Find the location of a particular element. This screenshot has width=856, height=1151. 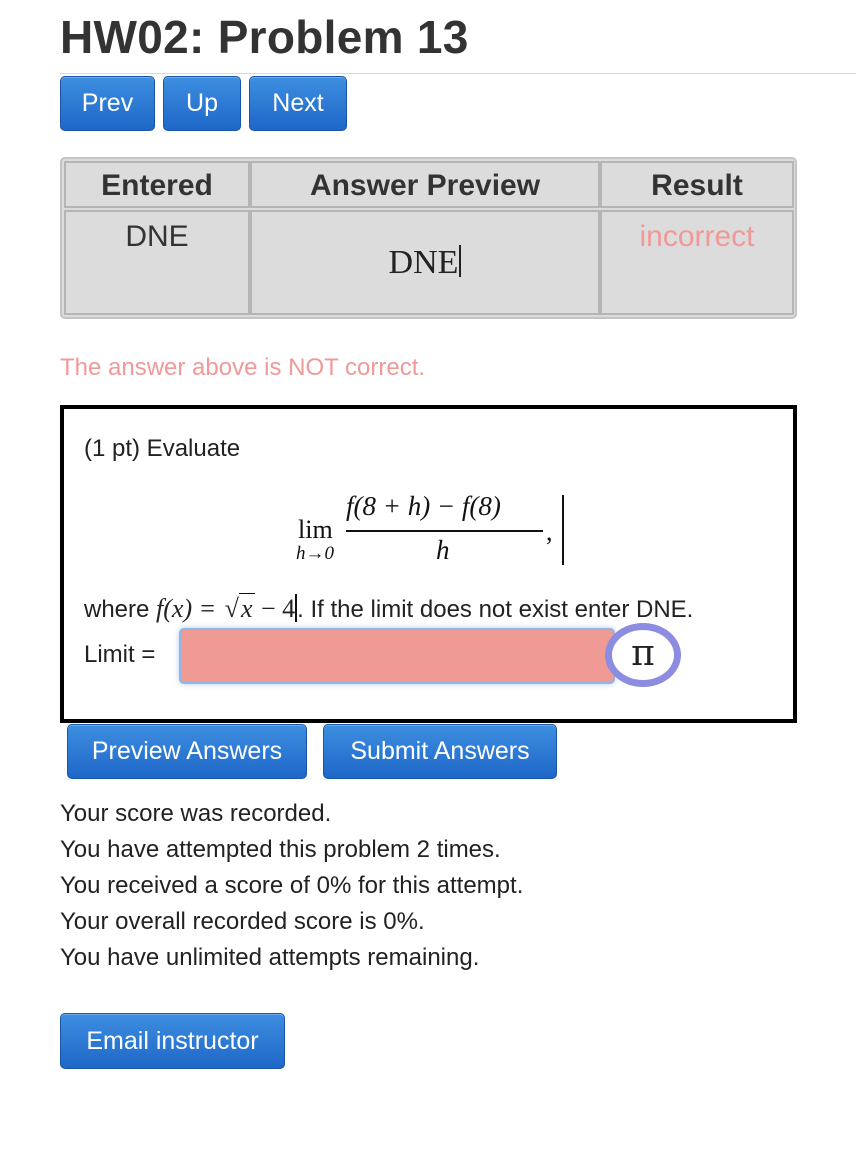

math-caret is located at coordinates (563, 530).